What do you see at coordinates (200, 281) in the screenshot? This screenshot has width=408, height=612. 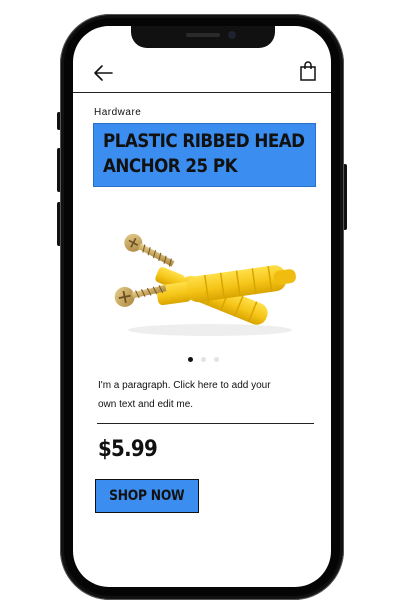 I see `product-image` at bounding box center [200, 281].